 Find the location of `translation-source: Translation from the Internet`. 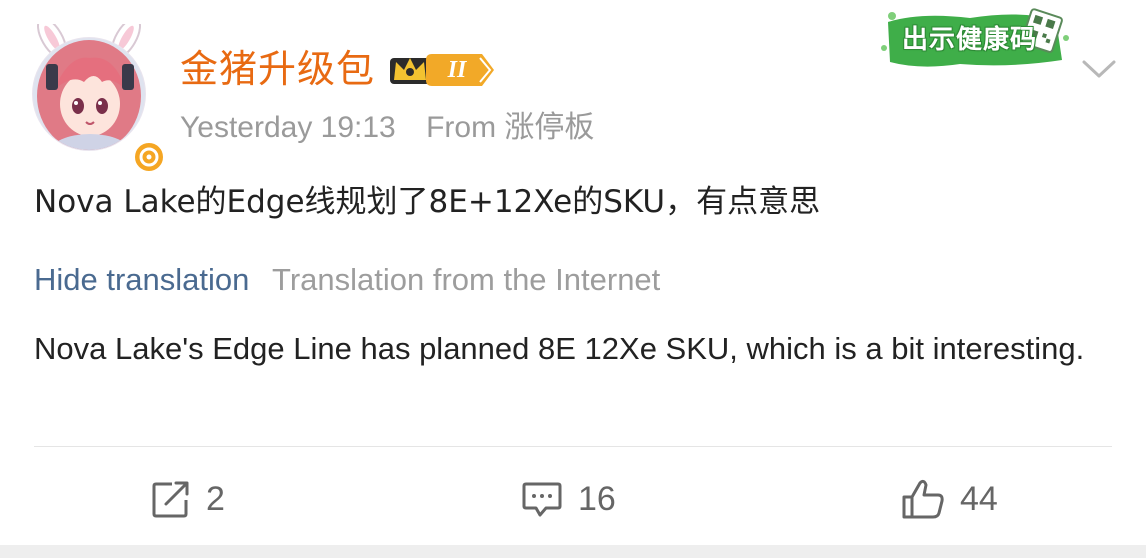

translation-source: Translation from the Internet is located at coordinates (466, 279).